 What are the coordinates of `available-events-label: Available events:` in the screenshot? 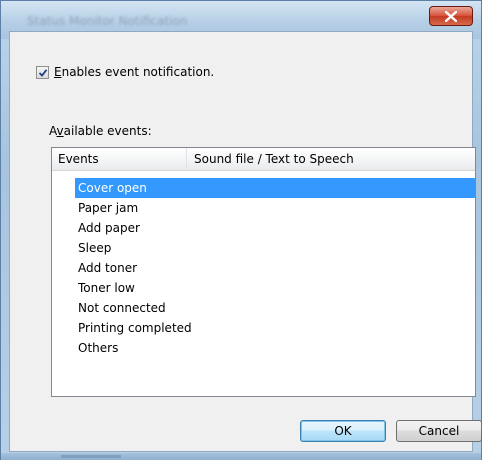 It's located at (100, 131).